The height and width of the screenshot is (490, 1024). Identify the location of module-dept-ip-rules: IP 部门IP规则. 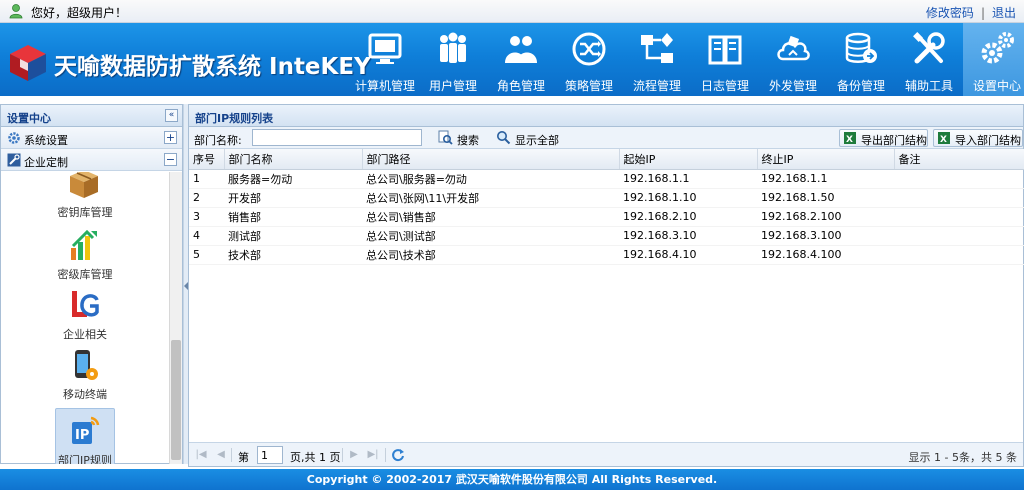
(85, 436).